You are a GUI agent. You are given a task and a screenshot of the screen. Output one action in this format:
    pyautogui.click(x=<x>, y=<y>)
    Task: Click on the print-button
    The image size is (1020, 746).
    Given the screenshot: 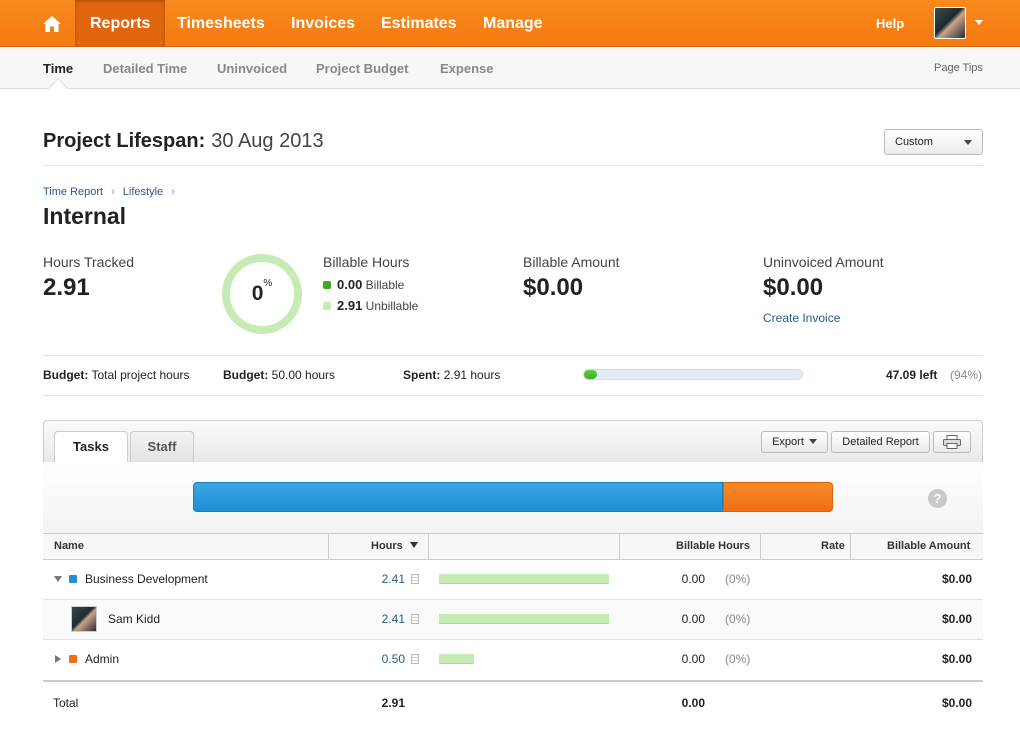 What is the action you would take?
    pyautogui.click(x=952, y=442)
    